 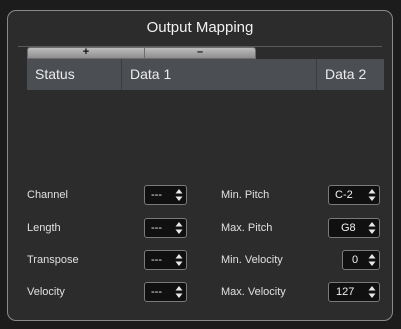 I want to click on max-velocity-spinbox: 127, so click(x=354, y=292).